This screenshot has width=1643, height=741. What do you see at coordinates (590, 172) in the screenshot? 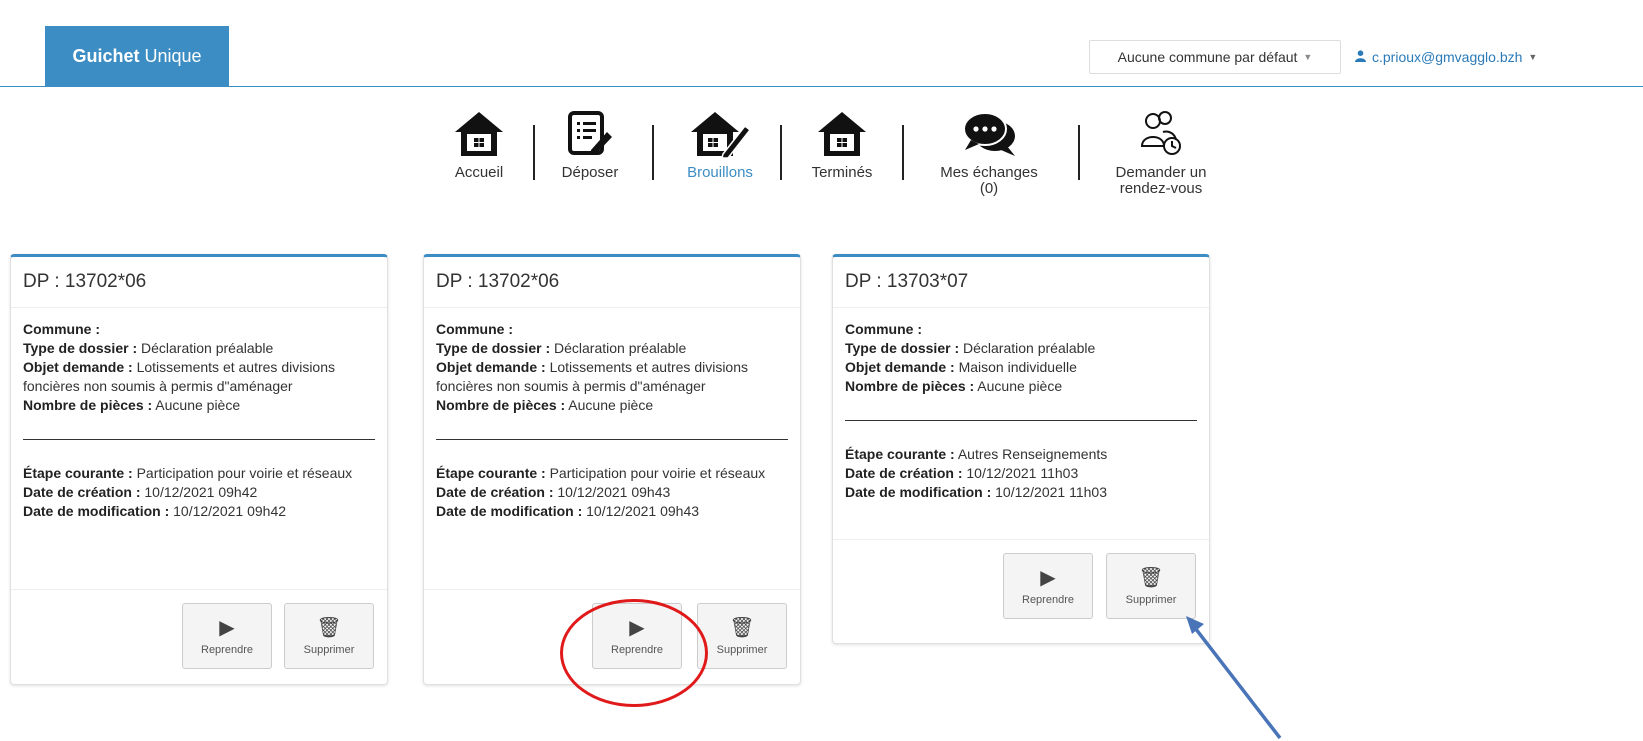
I see `nav-label: Déposer` at bounding box center [590, 172].